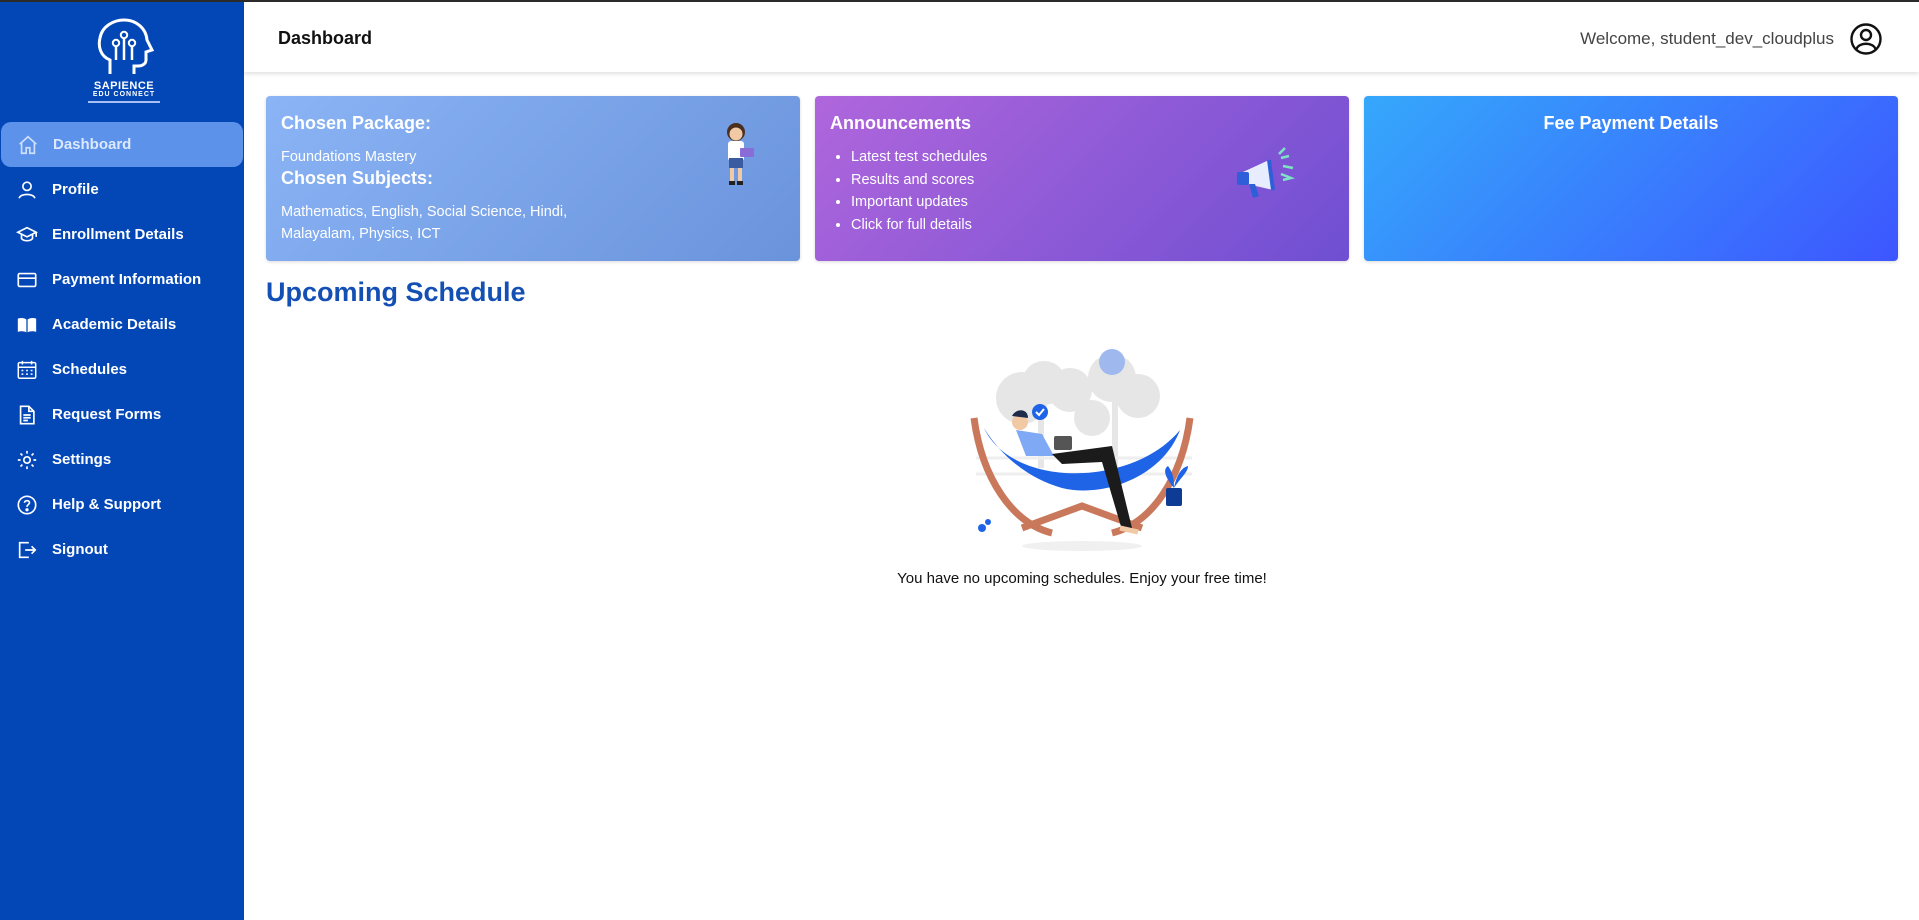 The image size is (1919, 920). I want to click on window-top-border, so click(959, 1).